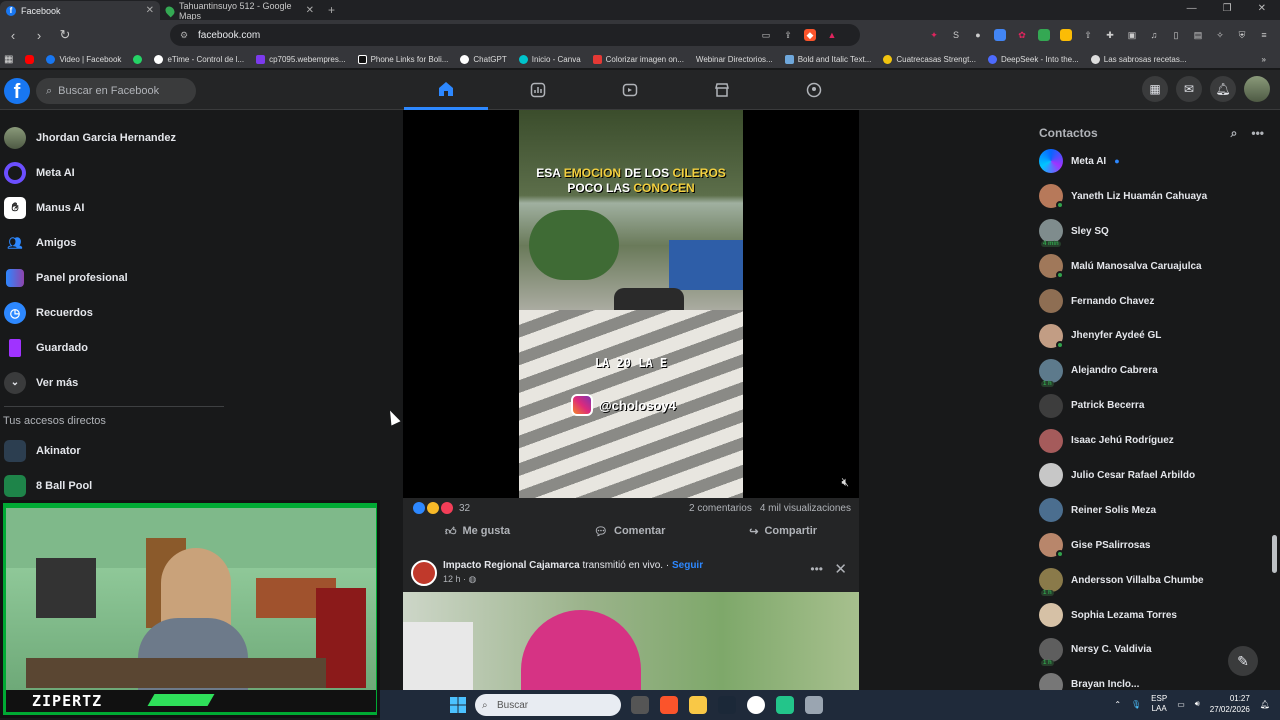 The image size is (1280, 720). I want to click on volume-icon: 🔊︎, so click(1197, 704).